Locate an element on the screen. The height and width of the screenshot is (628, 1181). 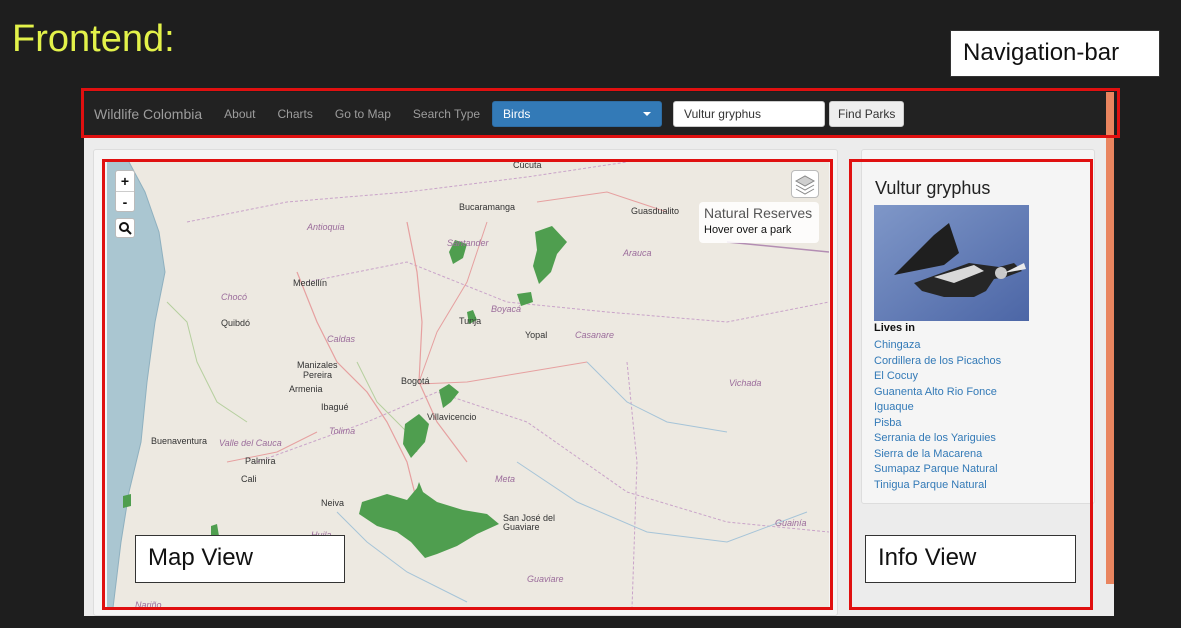
map-callout: Map View is located at coordinates (240, 559).